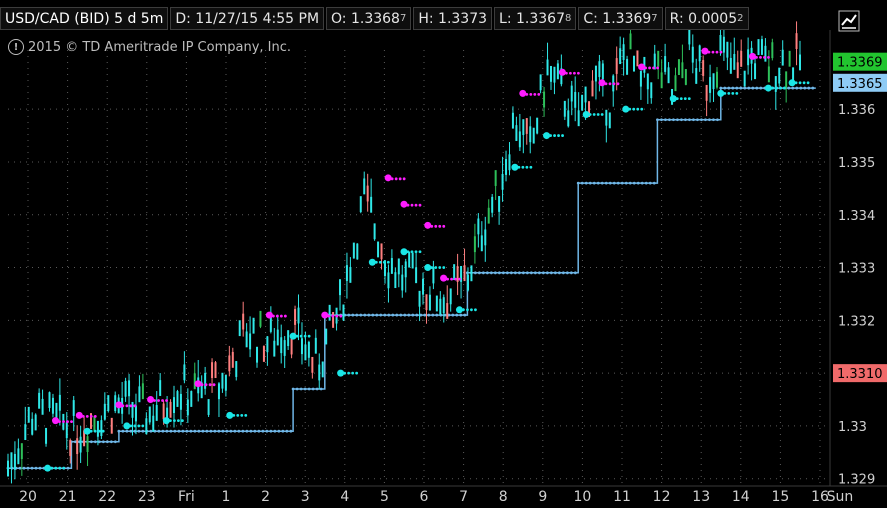 This screenshot has height=508, width=887. What do you see at coordinates (16, 47) in the screenshot?
I see `info-icon: !` at bounding box center [16, 47].